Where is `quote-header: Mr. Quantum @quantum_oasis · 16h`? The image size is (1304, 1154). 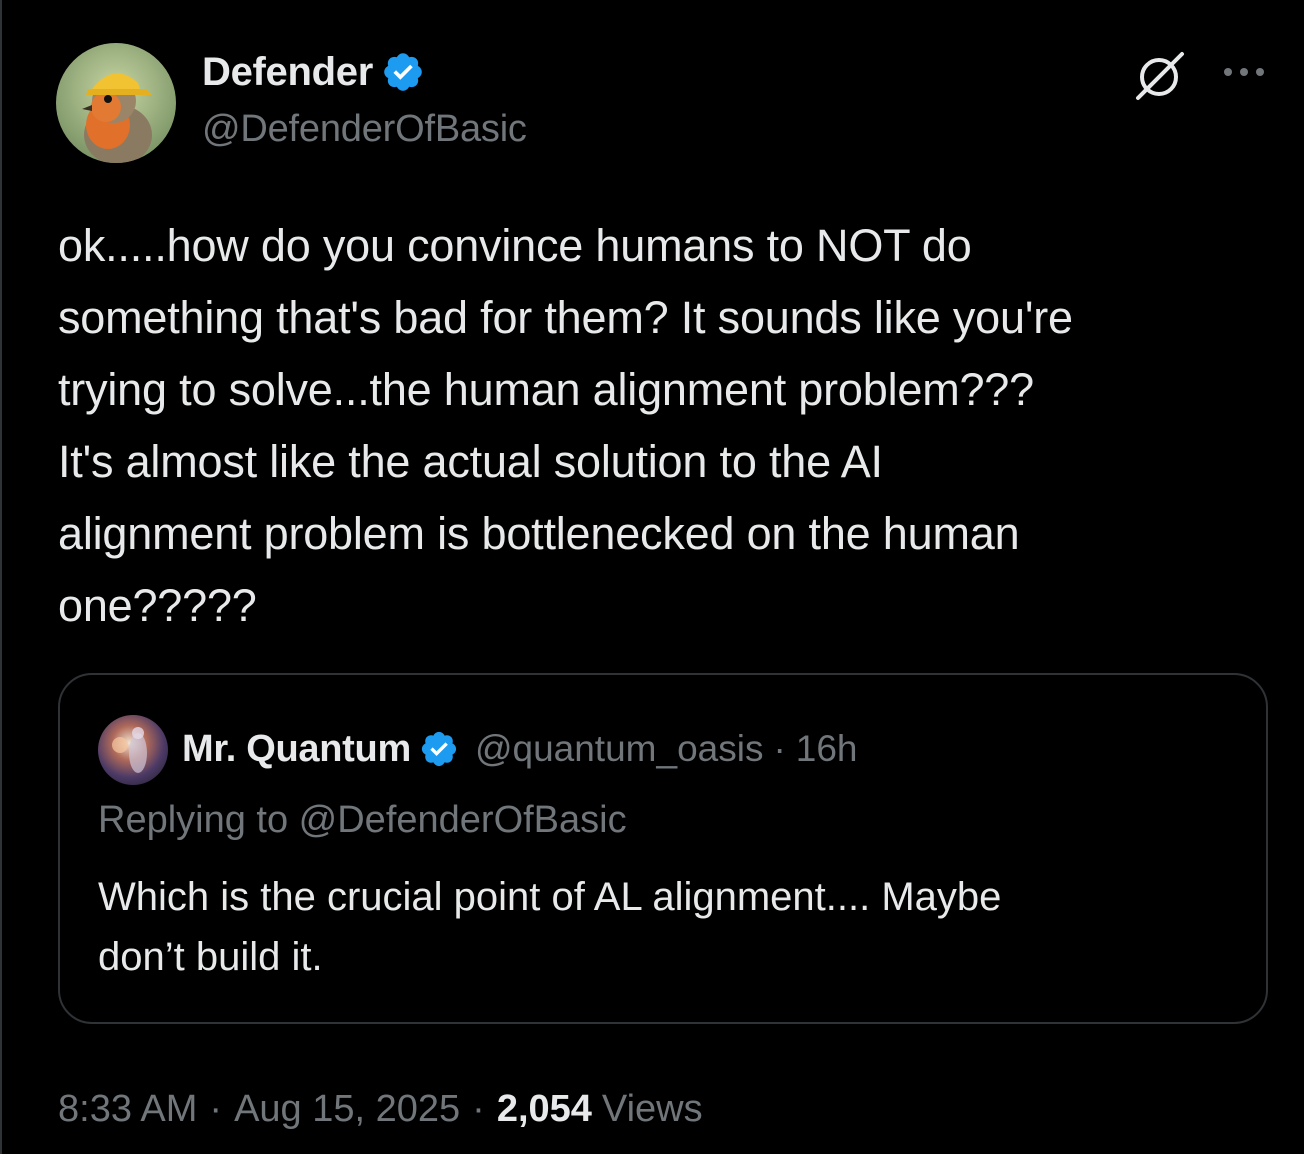 quote-header: Mr. Quantum @quantum_oasis · 16h is located at coordinates (520, 749).